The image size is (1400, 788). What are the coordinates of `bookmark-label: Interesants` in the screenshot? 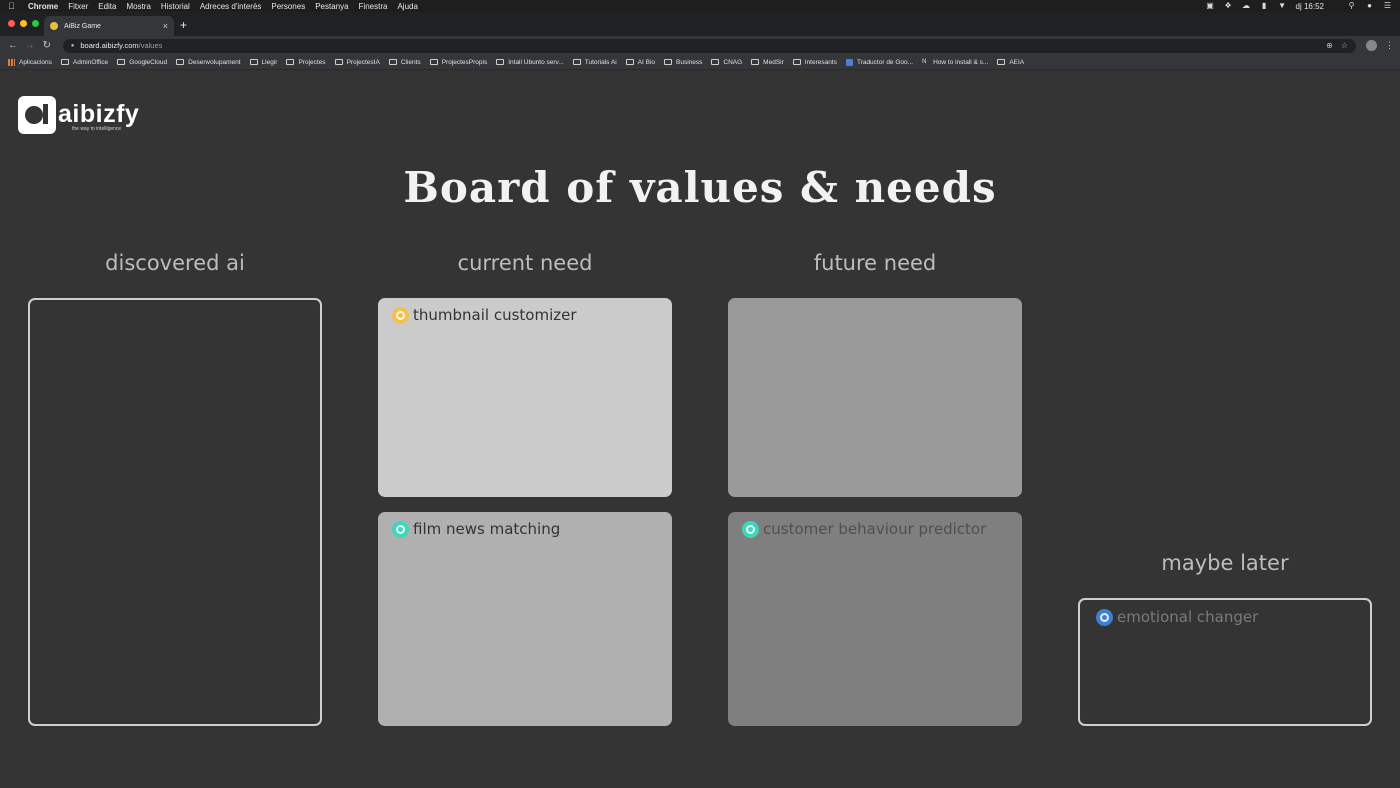 It's located at (820, 62).